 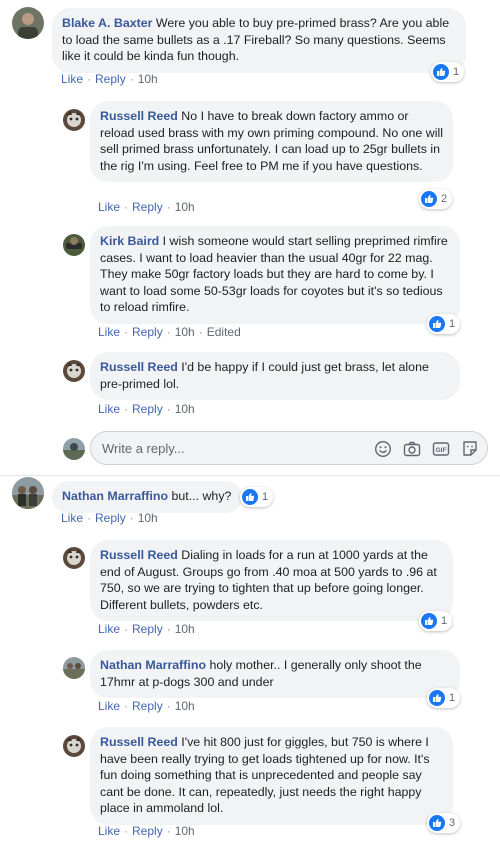 What do you see at coordinates (452, 823) in the screenshot?
I see `reaction-number: 3` at bounding box center [452, 823].